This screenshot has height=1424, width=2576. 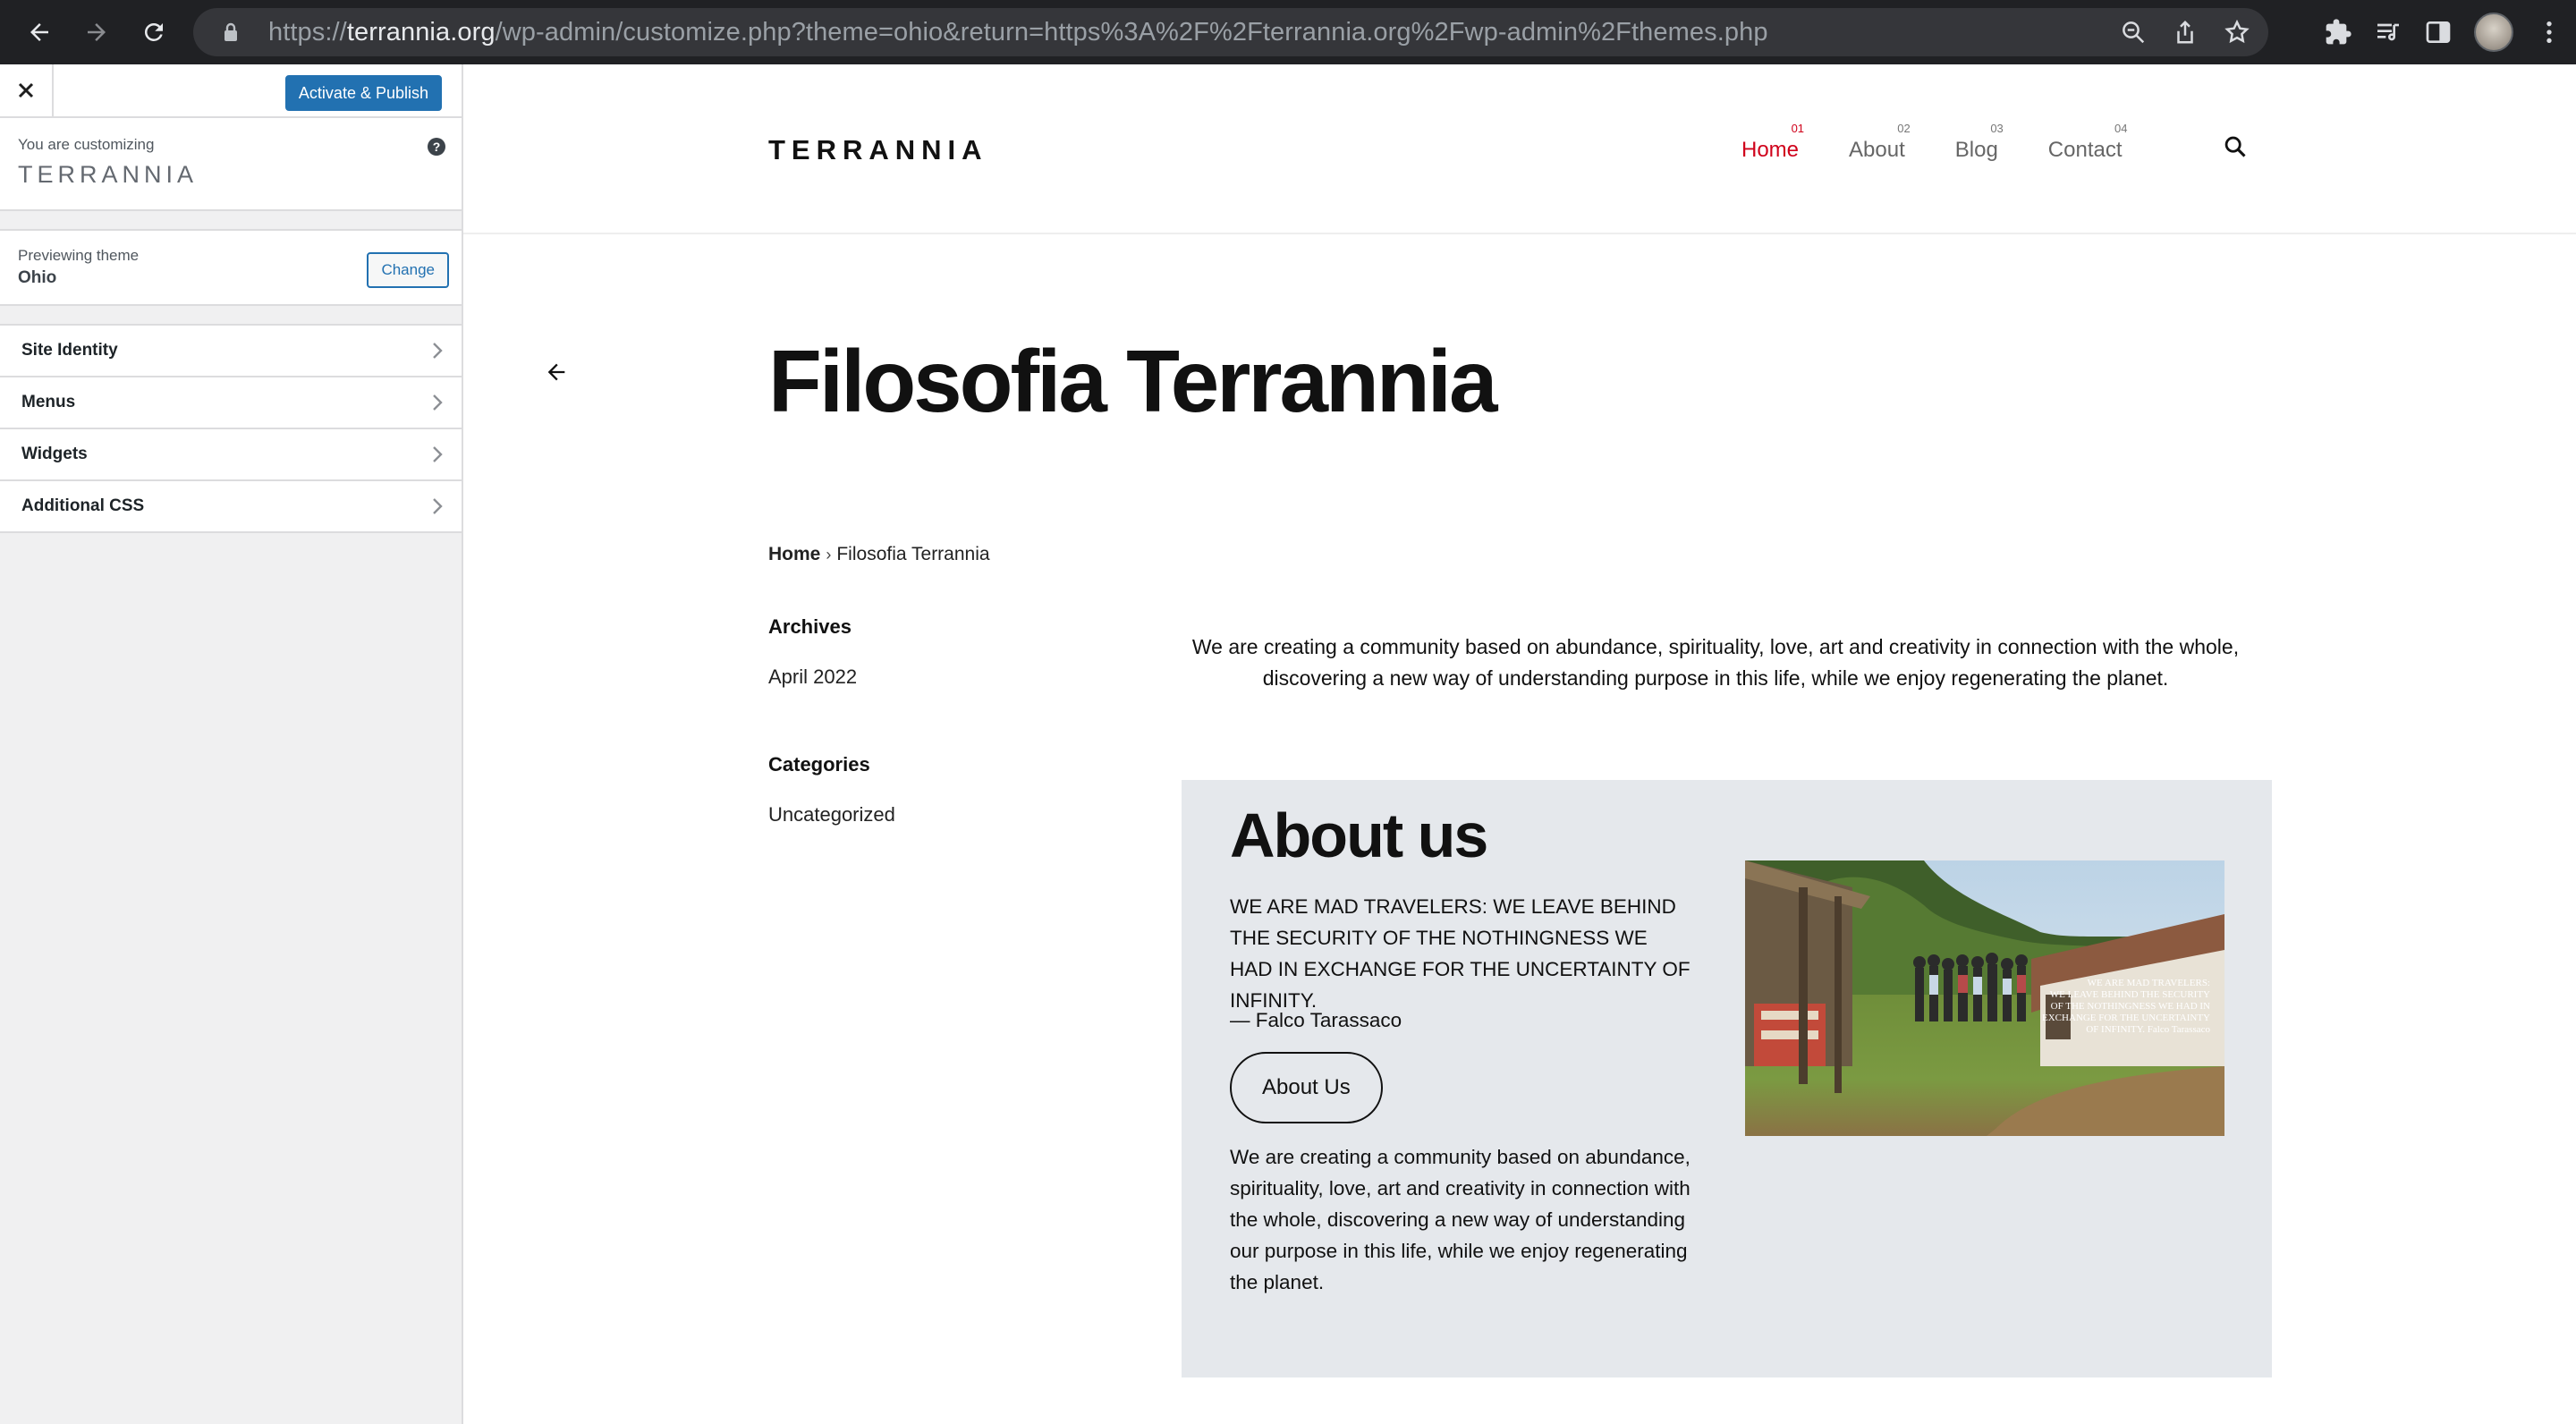 What do you see at coordinates (812, 677) in the screenshot?
I see `archive-link: April 2022` at bounding box center [812, 677].